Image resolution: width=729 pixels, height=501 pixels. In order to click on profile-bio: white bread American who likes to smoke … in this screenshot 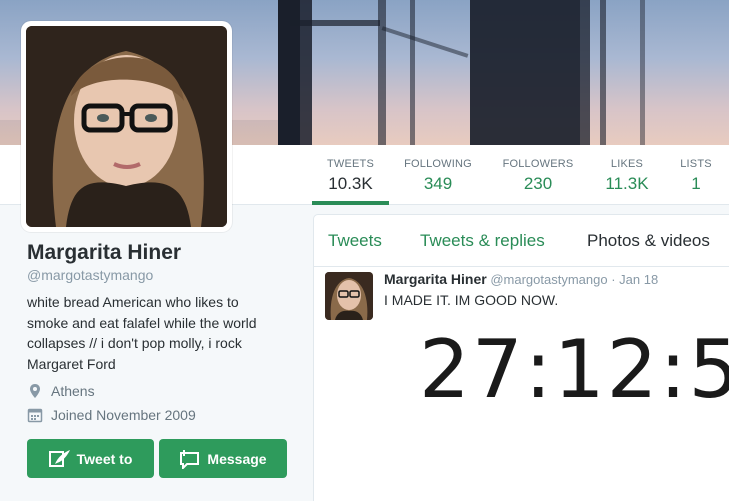, I will do `click(142, 333)`.